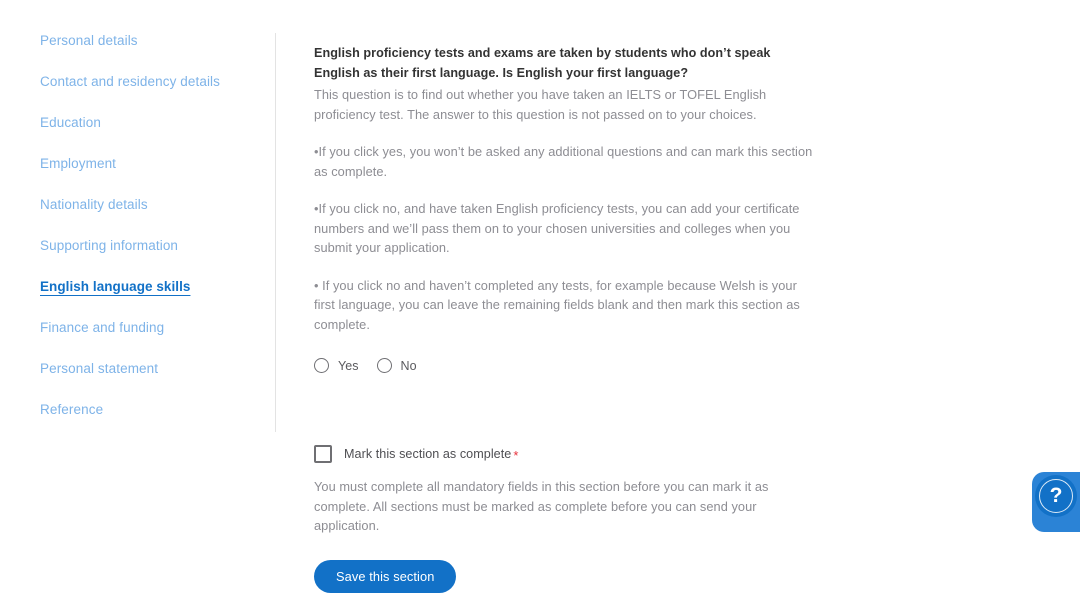 The height and width of the screenshot is (593, 1080). Describe the element at coordinates (157, 328) in the screenshot. I see `sidebar-item-finance-and-funding: Finance and funding` at that location.